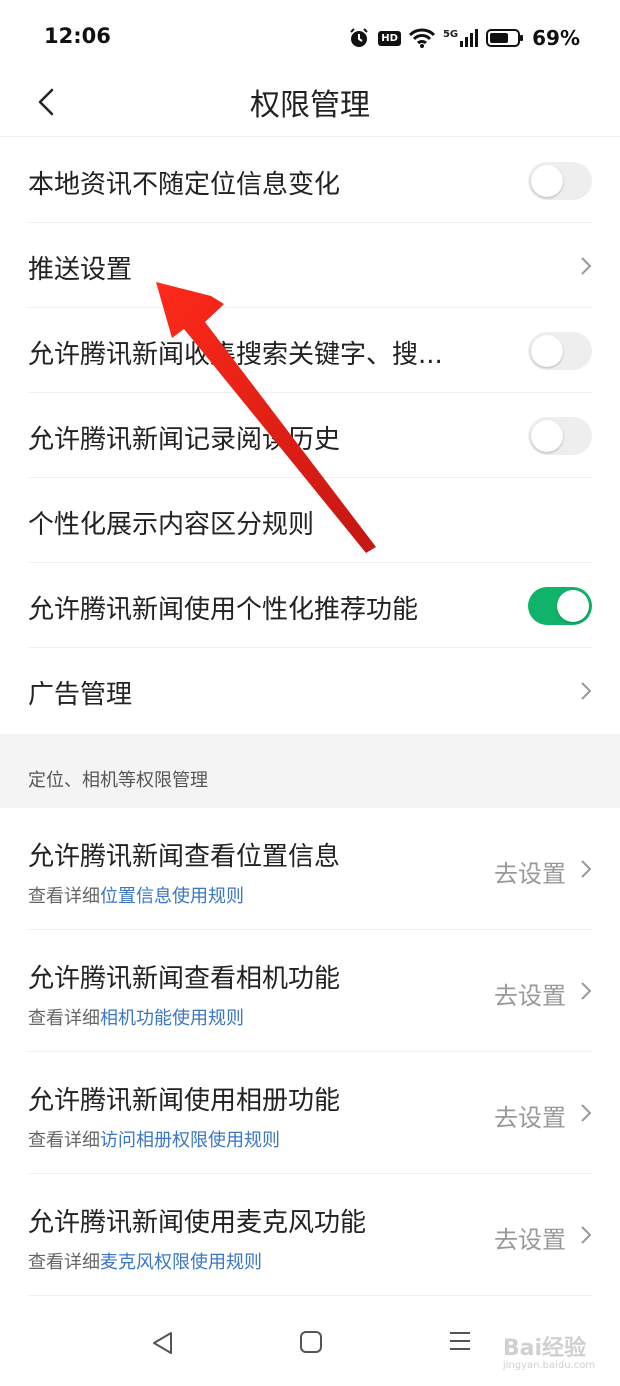  I want to click on watermark-logo: Bai经验 jingyan.baidu.com, so click(548, 1350).